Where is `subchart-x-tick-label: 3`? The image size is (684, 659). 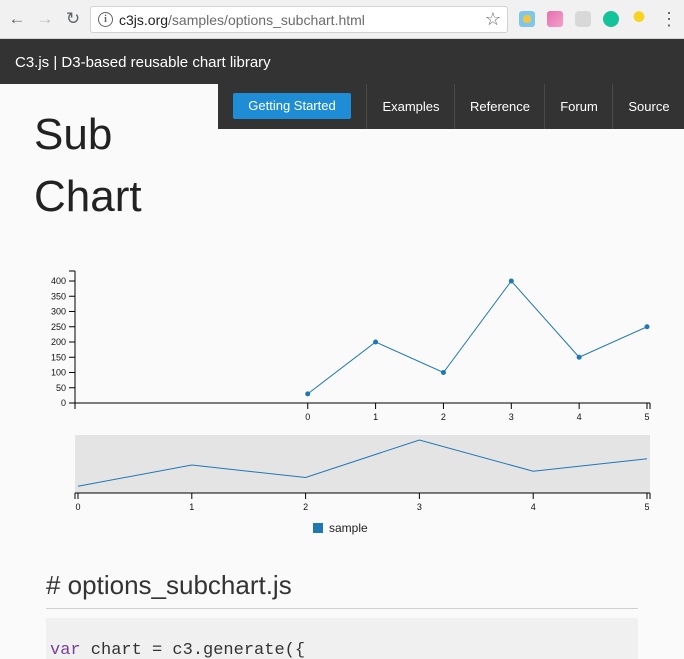
subchart-x-tick-label: 3 is located at coordinates (419, 507).